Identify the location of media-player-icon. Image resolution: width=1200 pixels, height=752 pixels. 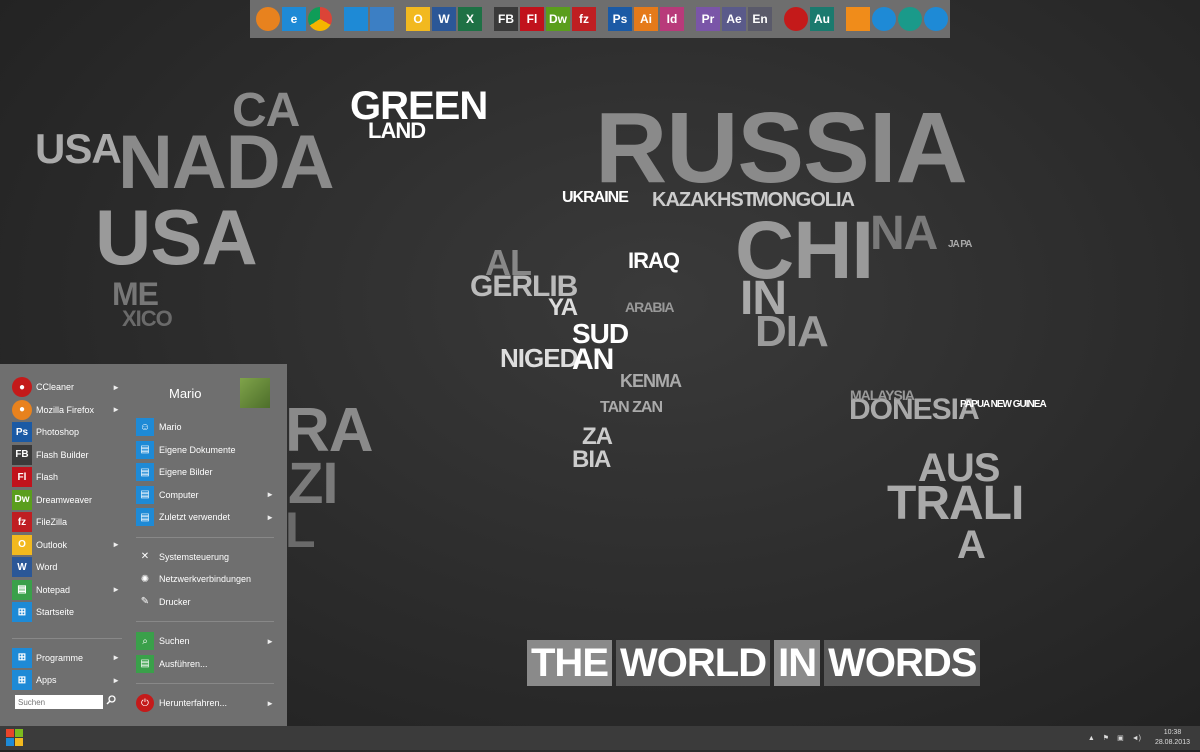
(796, 19).